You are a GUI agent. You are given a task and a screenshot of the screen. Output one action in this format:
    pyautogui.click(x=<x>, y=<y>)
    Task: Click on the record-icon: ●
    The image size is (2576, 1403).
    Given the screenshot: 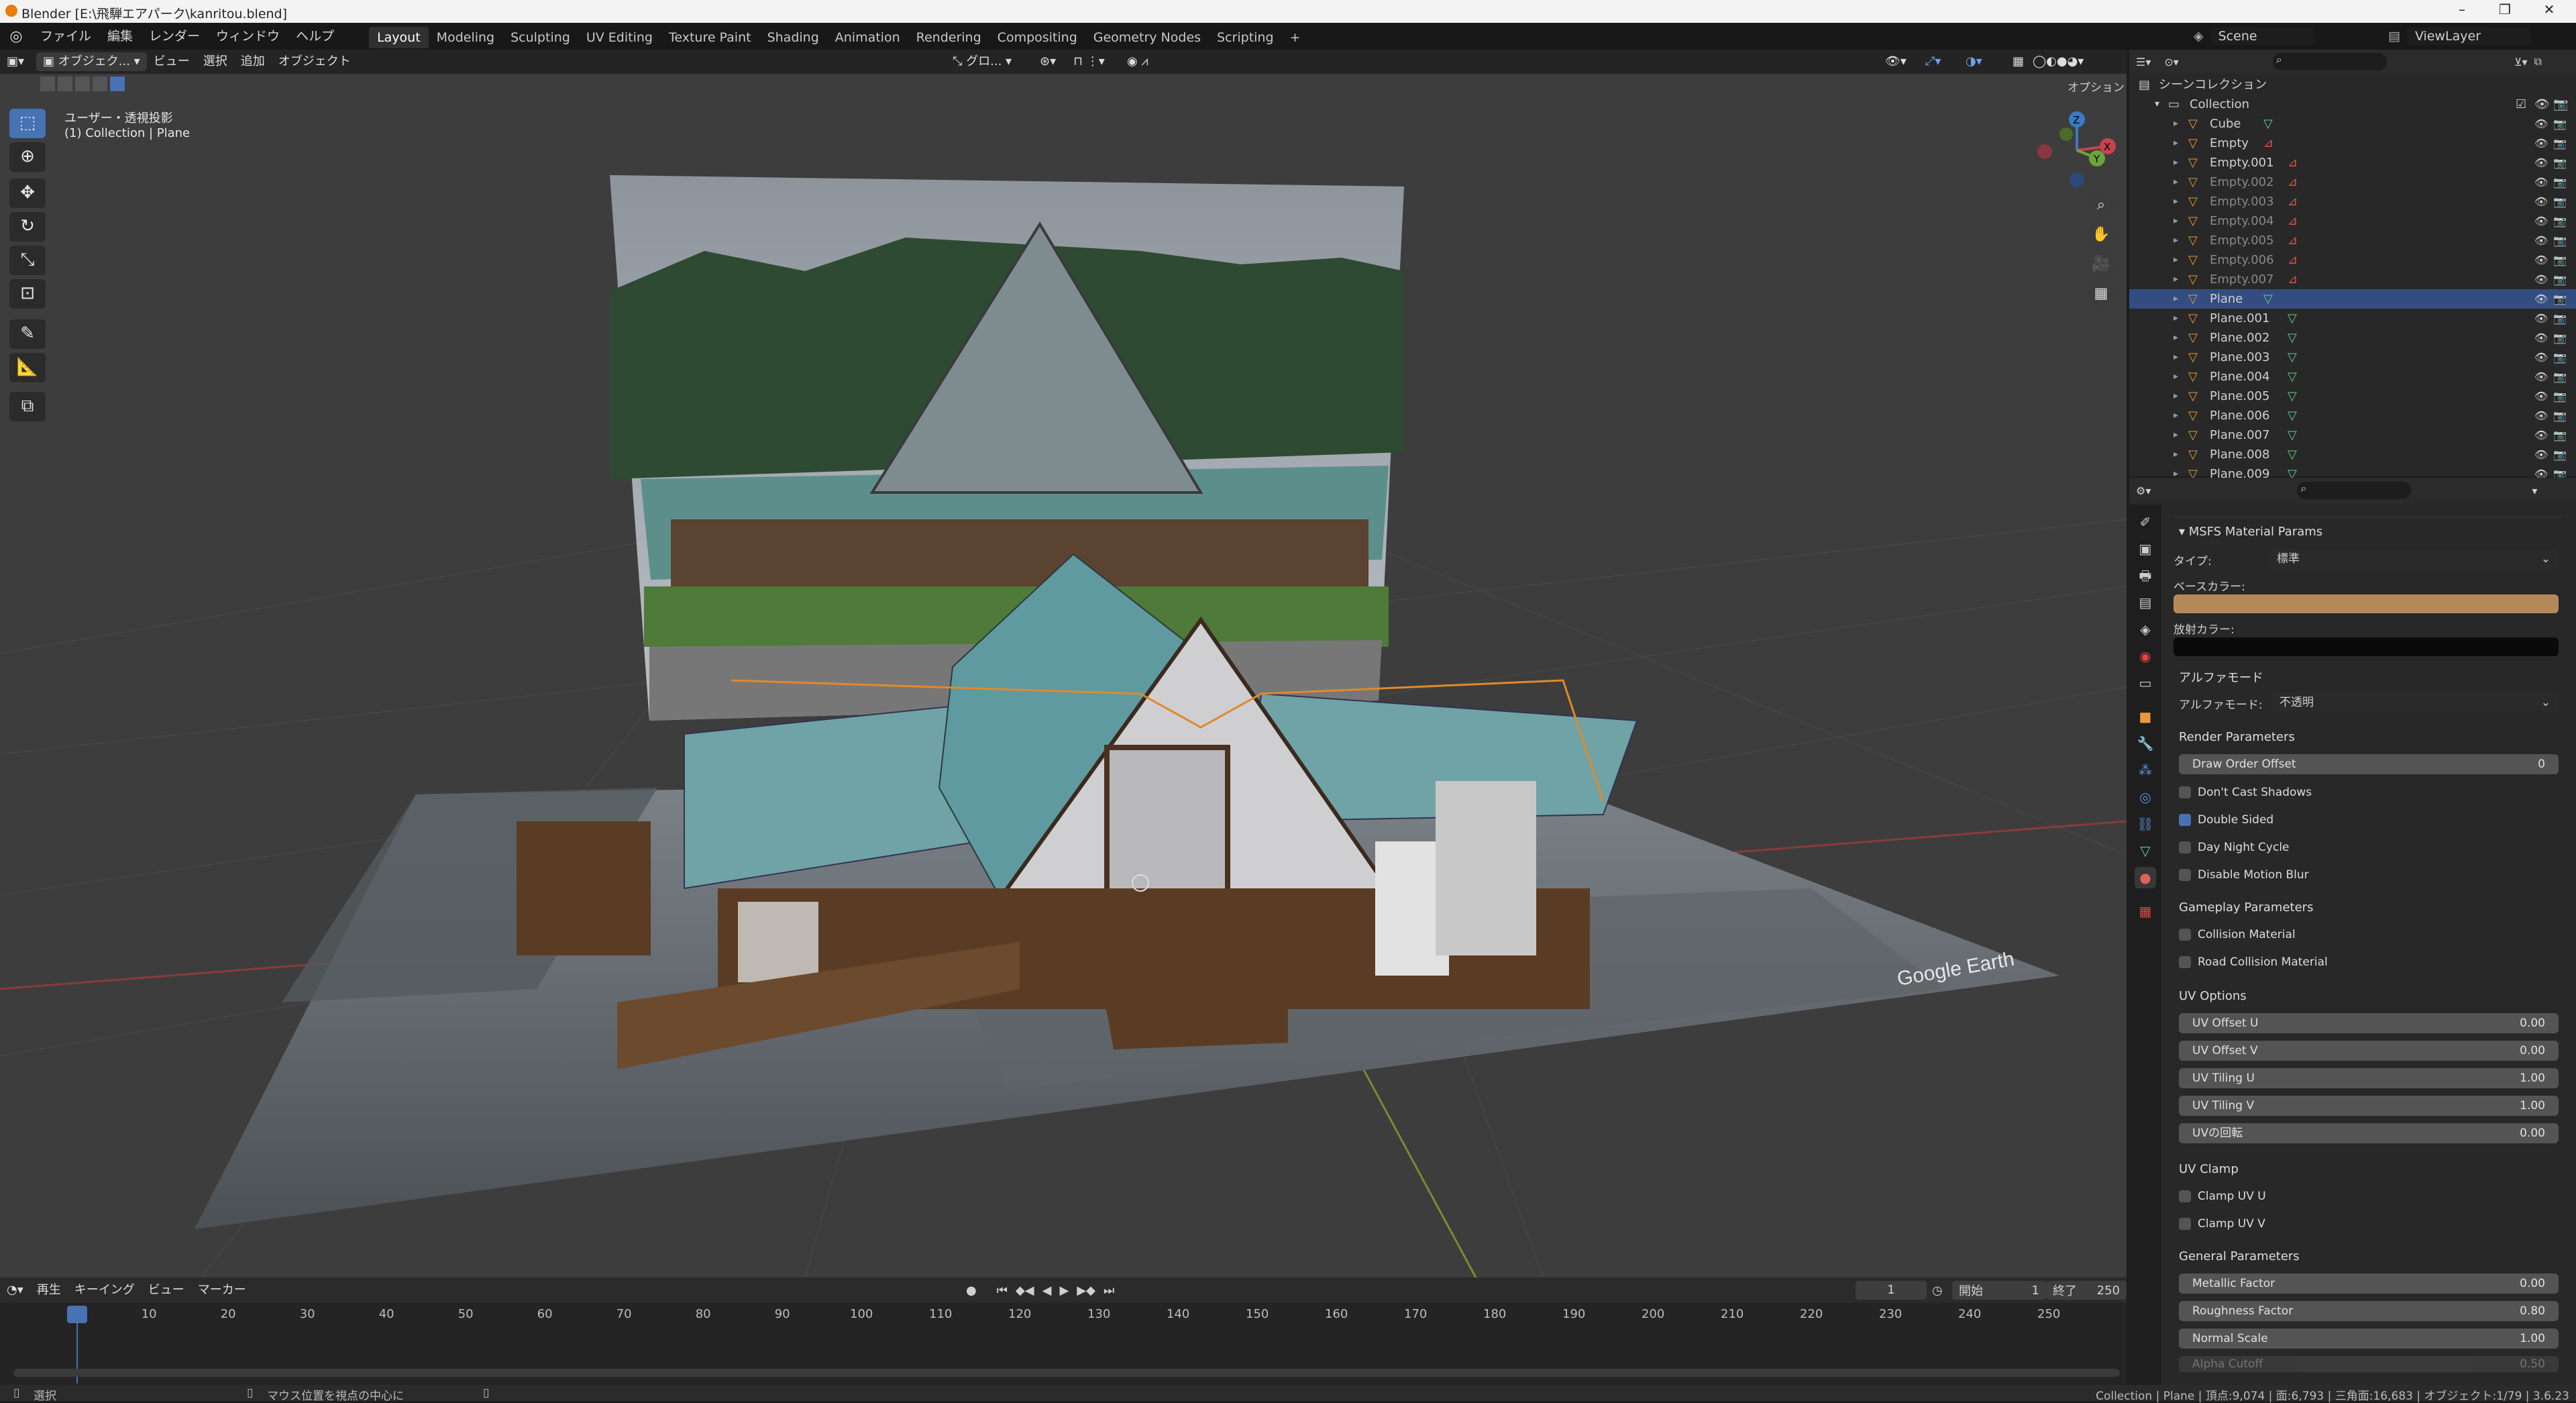 What is the action you would take?
    pyautogui.click(x=971, y=1291)
    